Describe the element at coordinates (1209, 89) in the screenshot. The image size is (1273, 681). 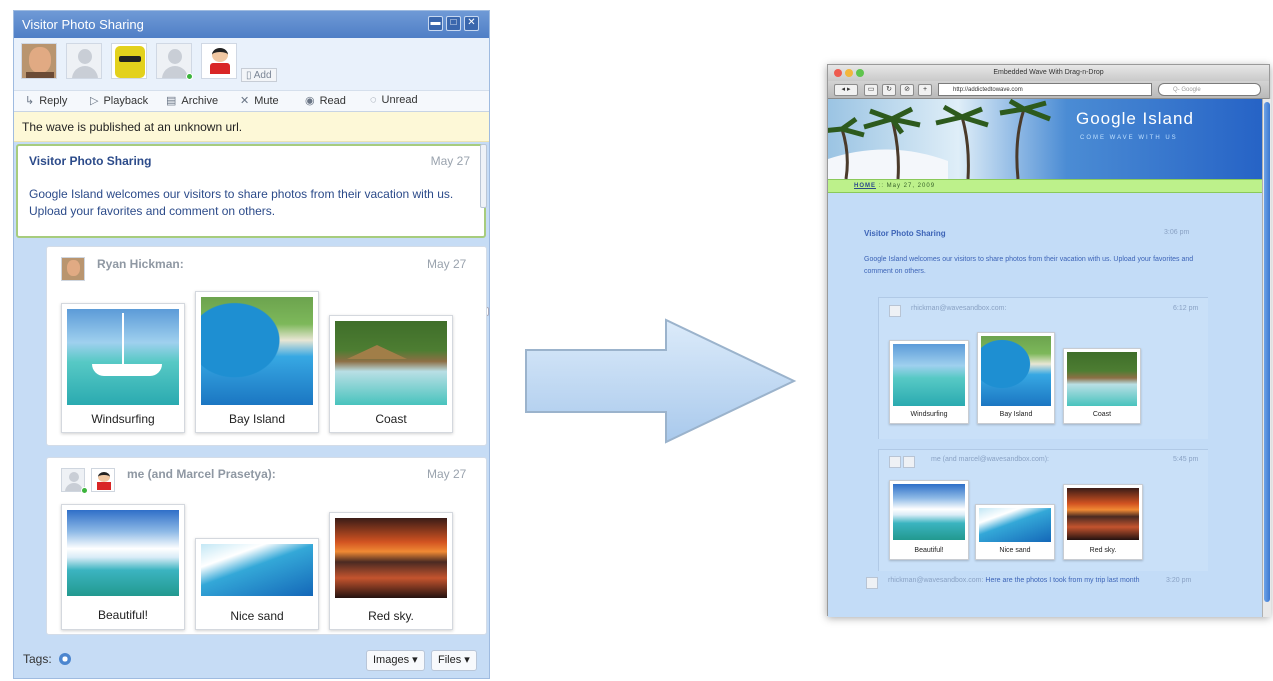
I see `search-field: Q- Google` at that location.